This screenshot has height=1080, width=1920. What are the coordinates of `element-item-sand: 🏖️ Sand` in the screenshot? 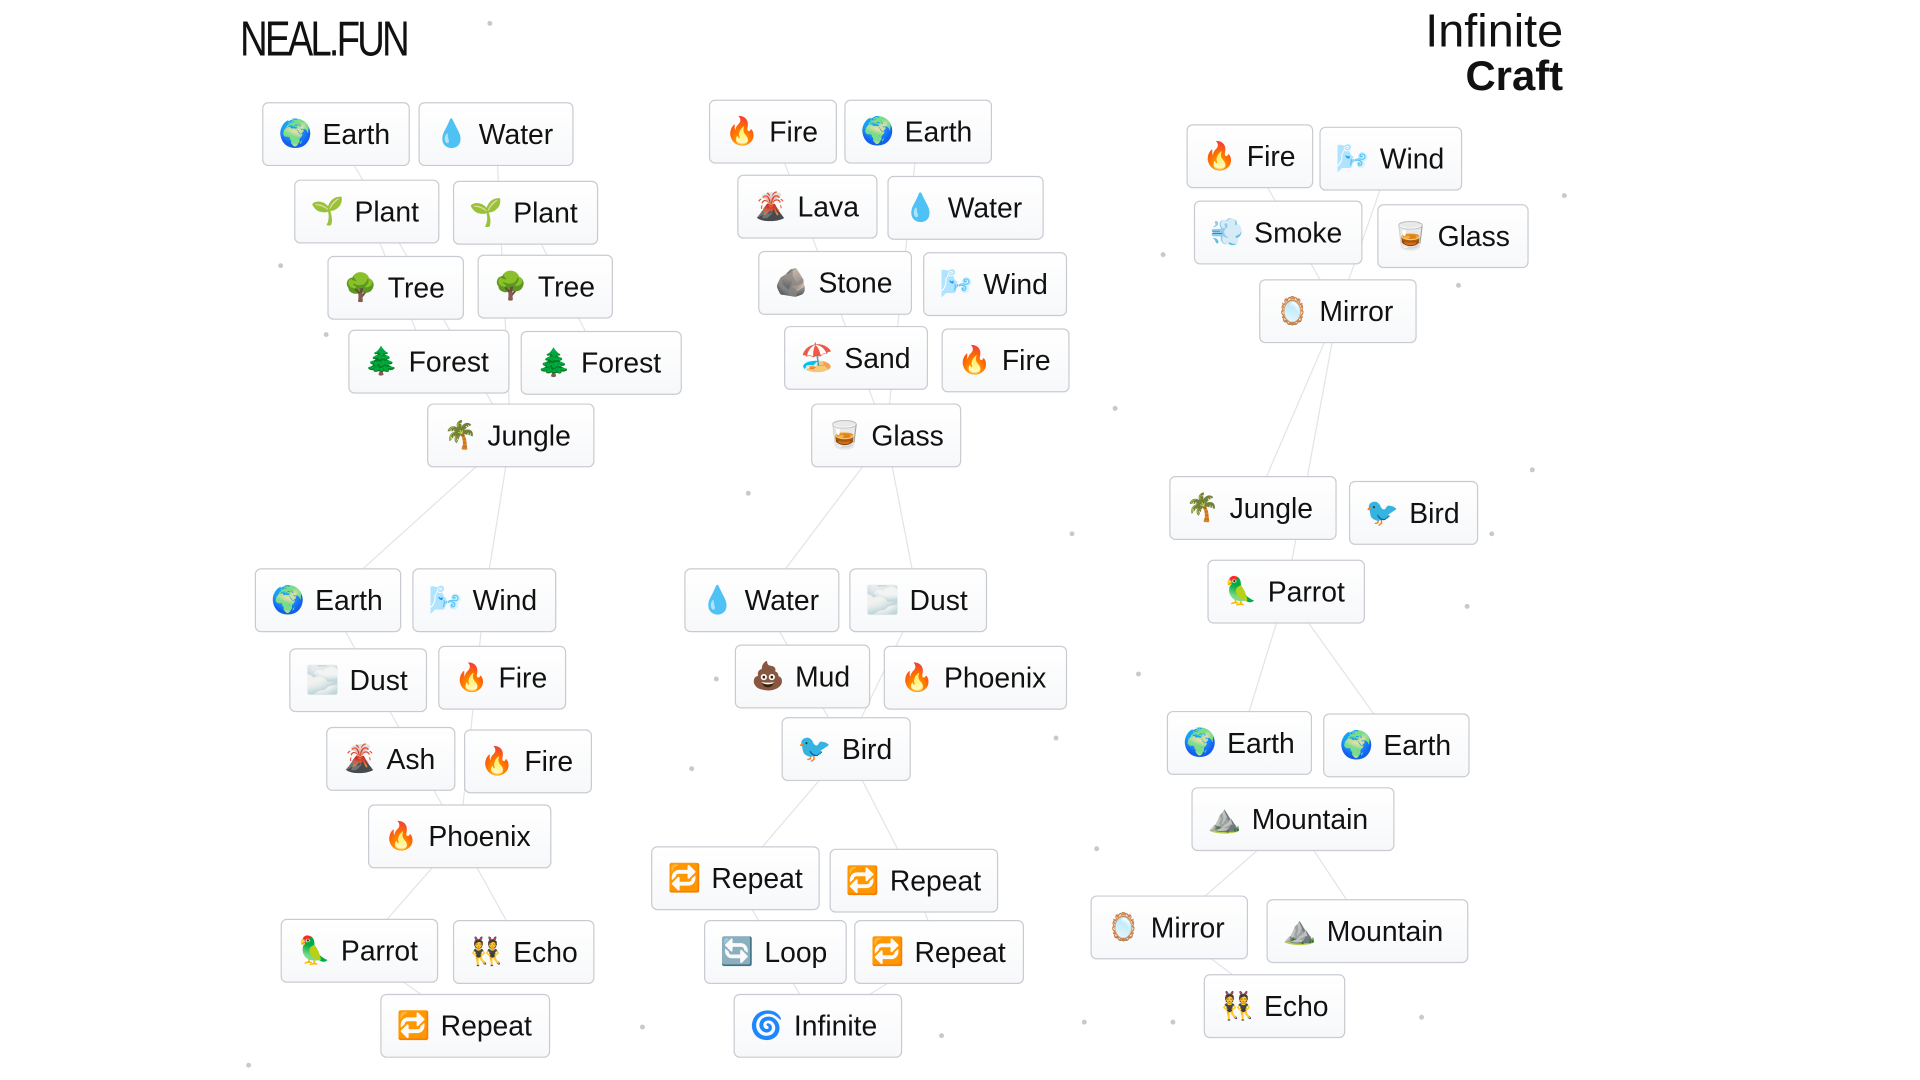 It's located at (856, 357).